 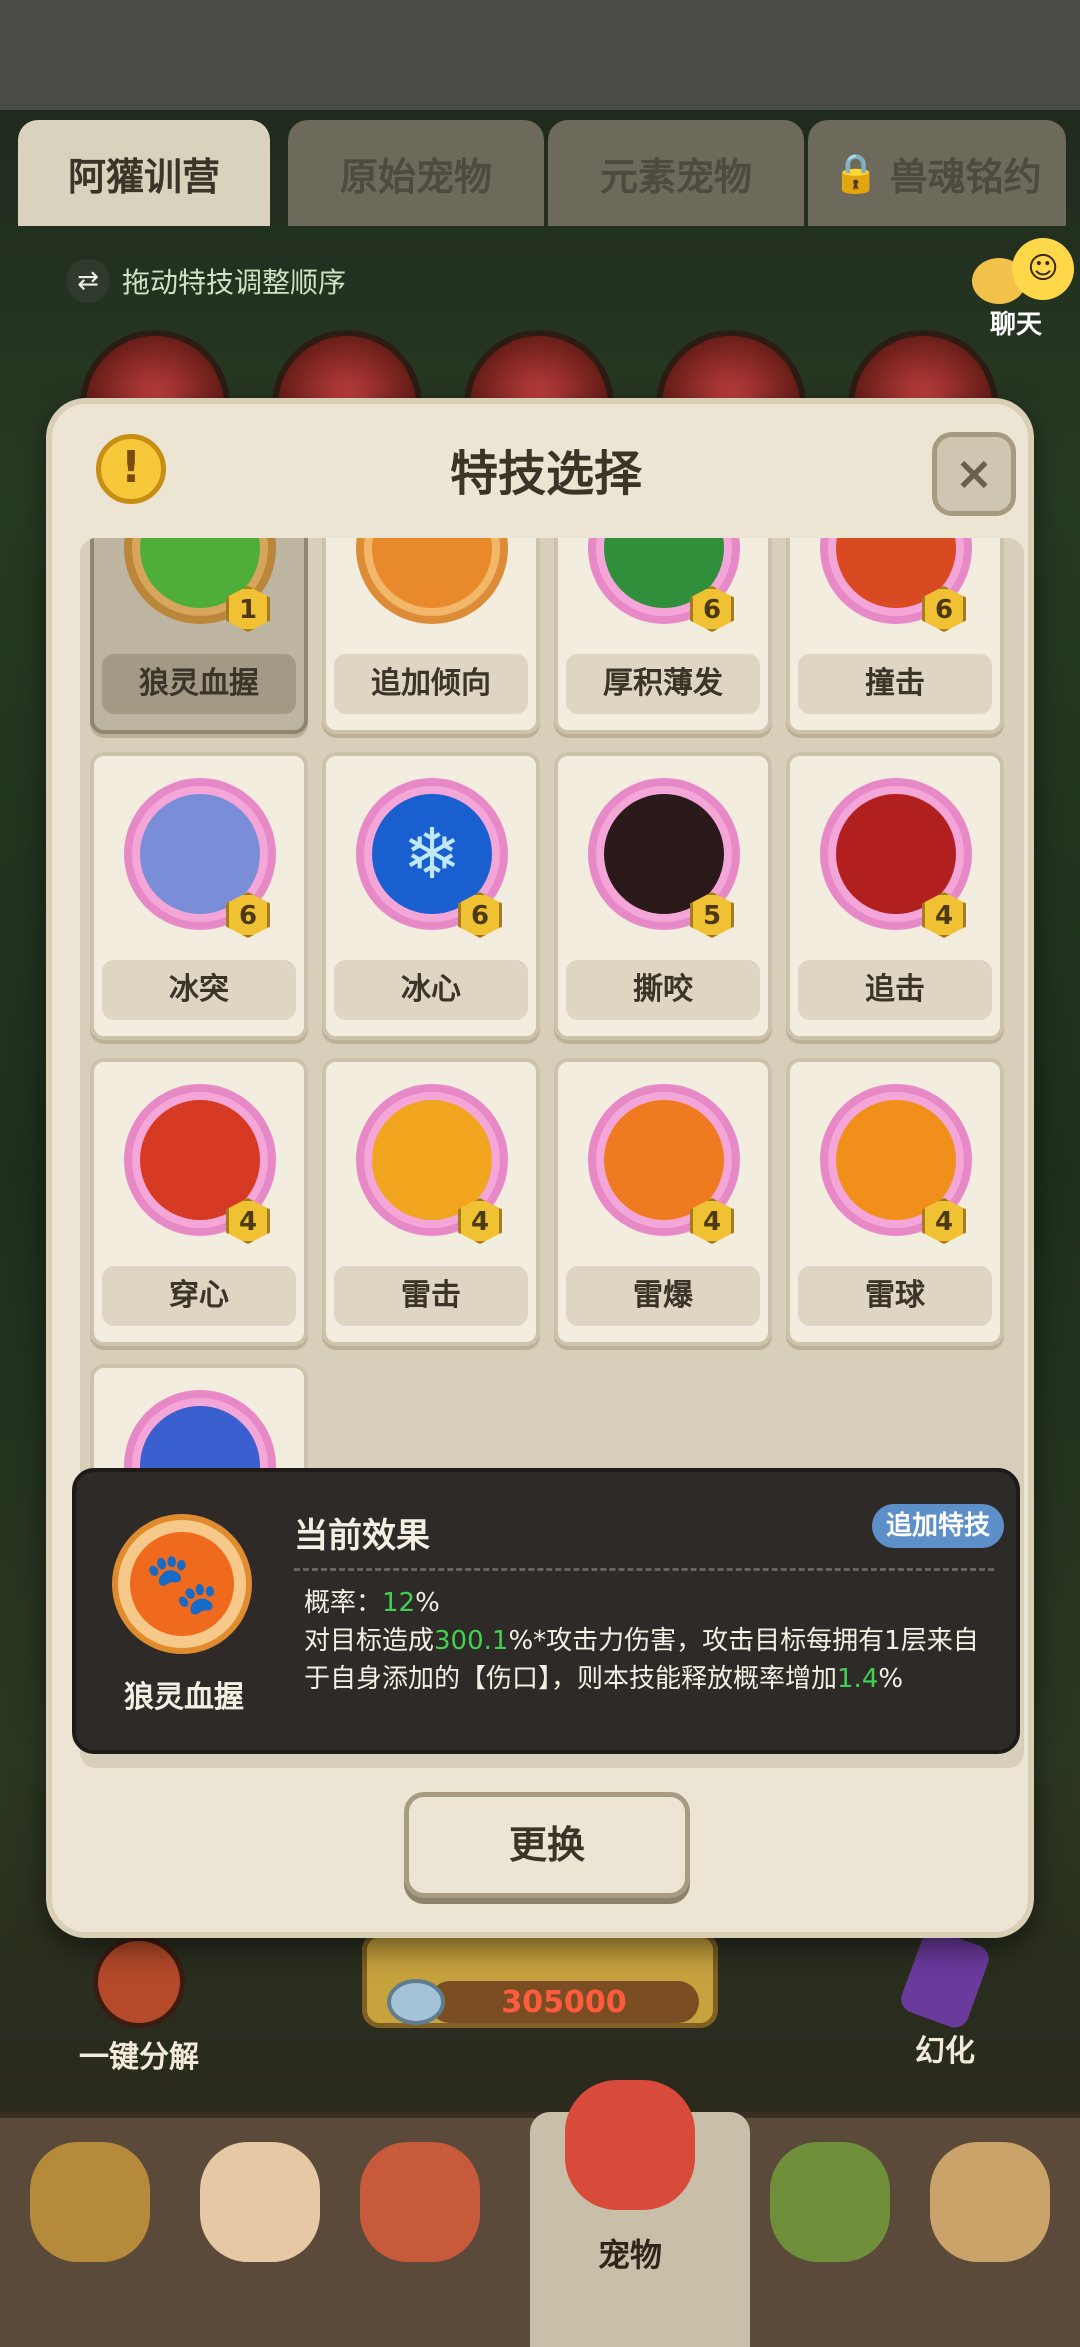 I want to click on skill-card: 4 穿心, so click(x=199, y=1202).